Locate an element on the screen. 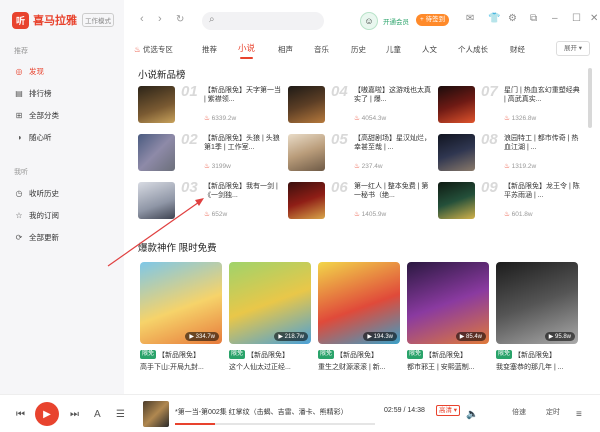 This screenshot has width=600, height=432. timer-button: 定时 is located at coordinates (553, 412).